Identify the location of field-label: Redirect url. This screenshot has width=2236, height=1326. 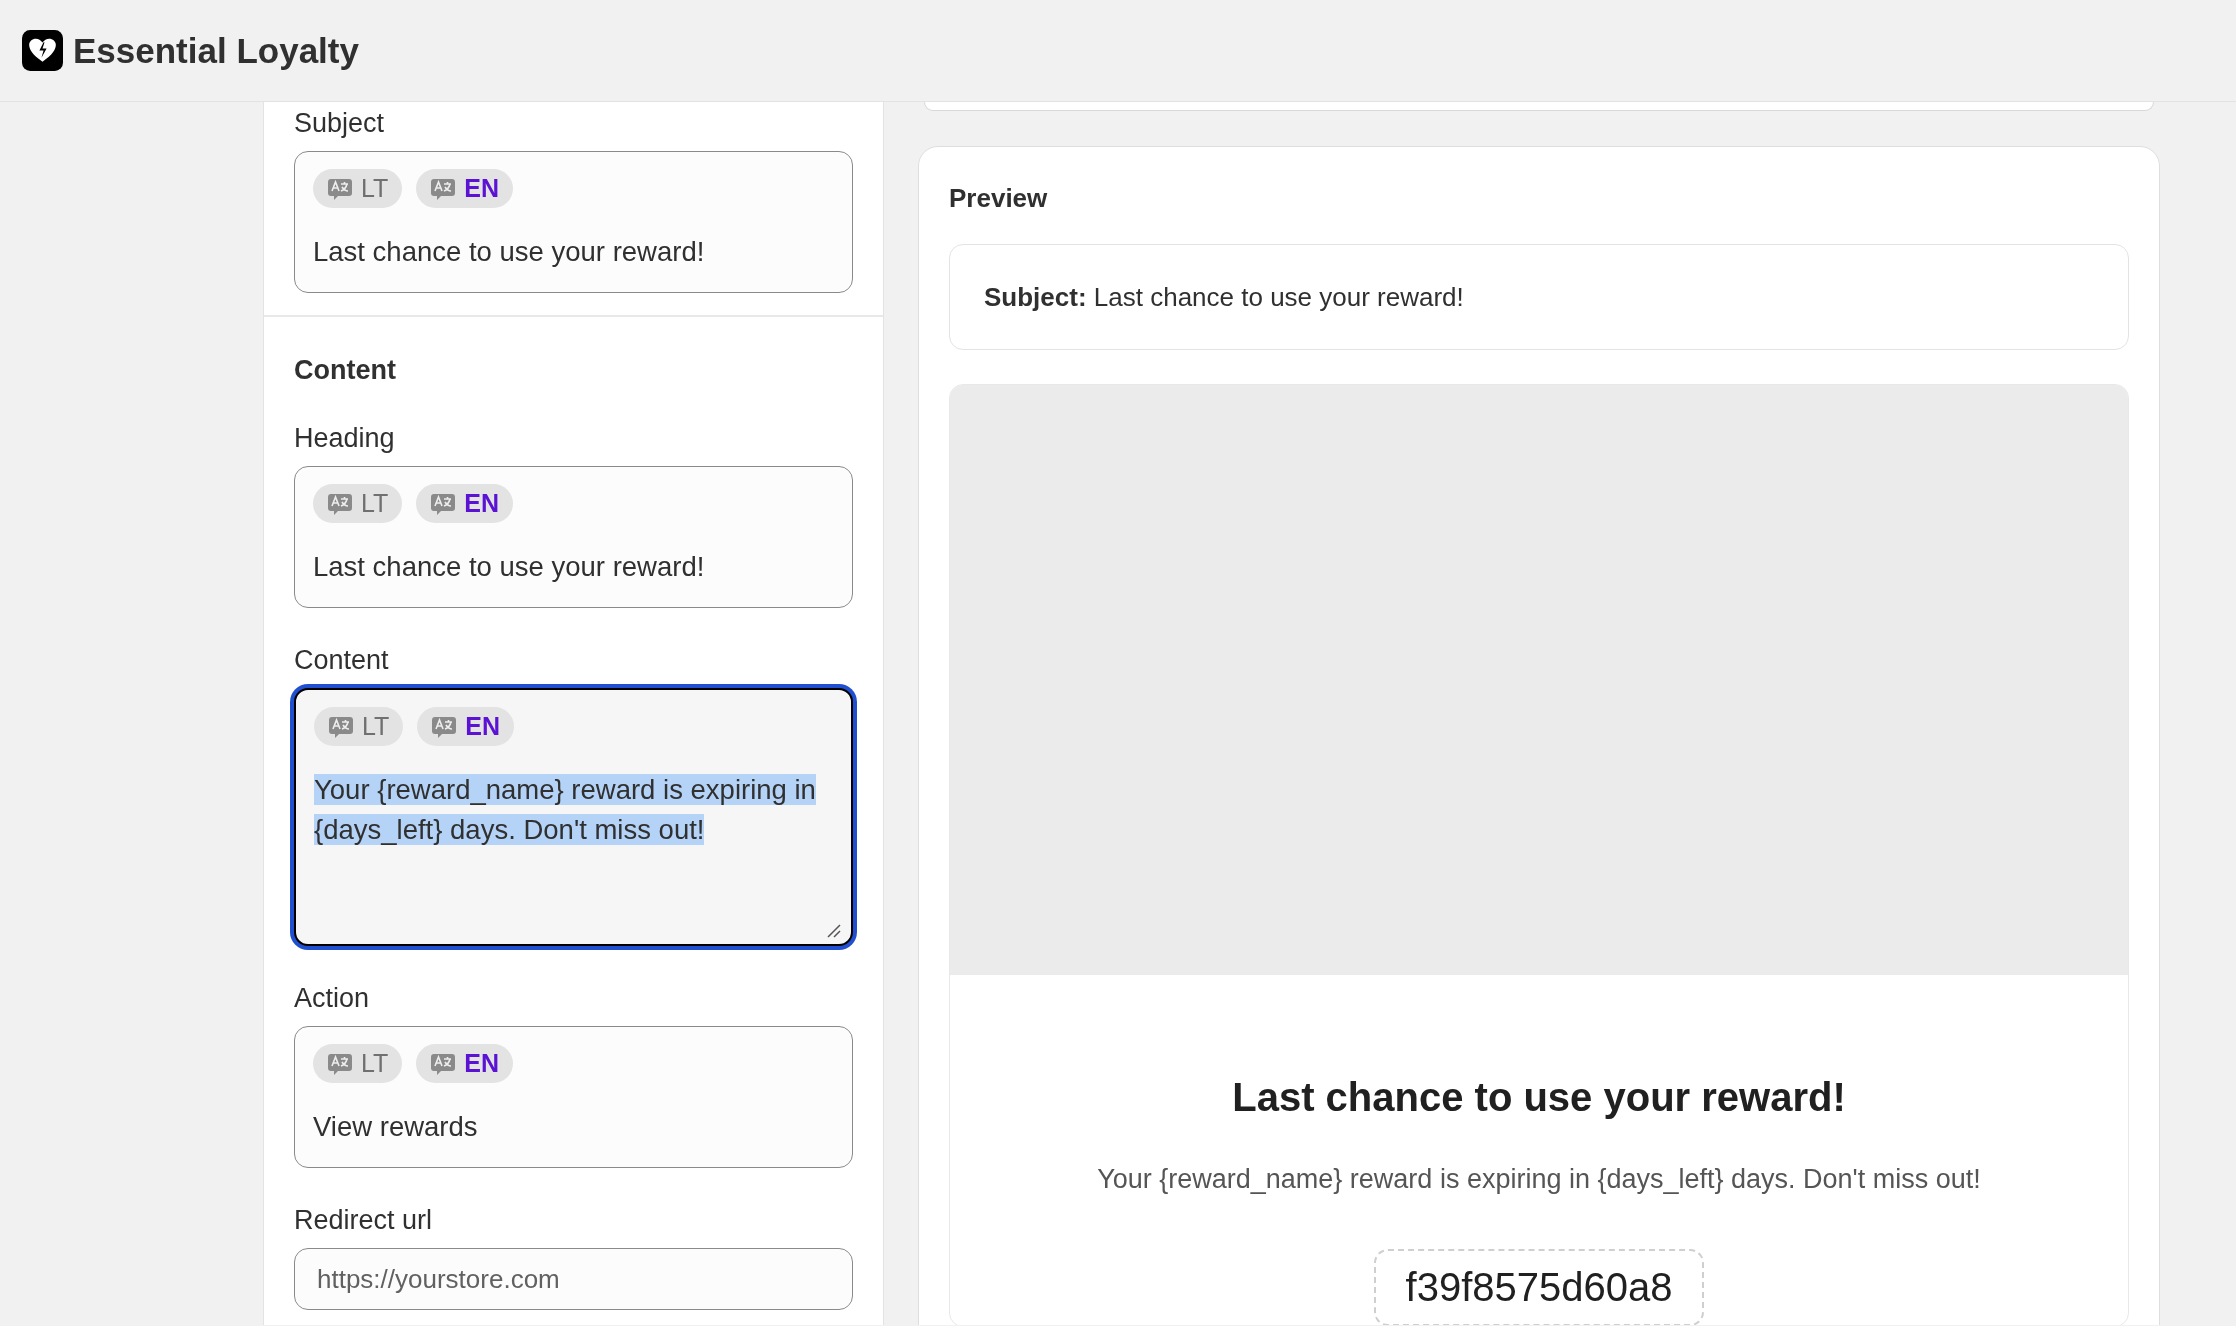
(363, 1220).